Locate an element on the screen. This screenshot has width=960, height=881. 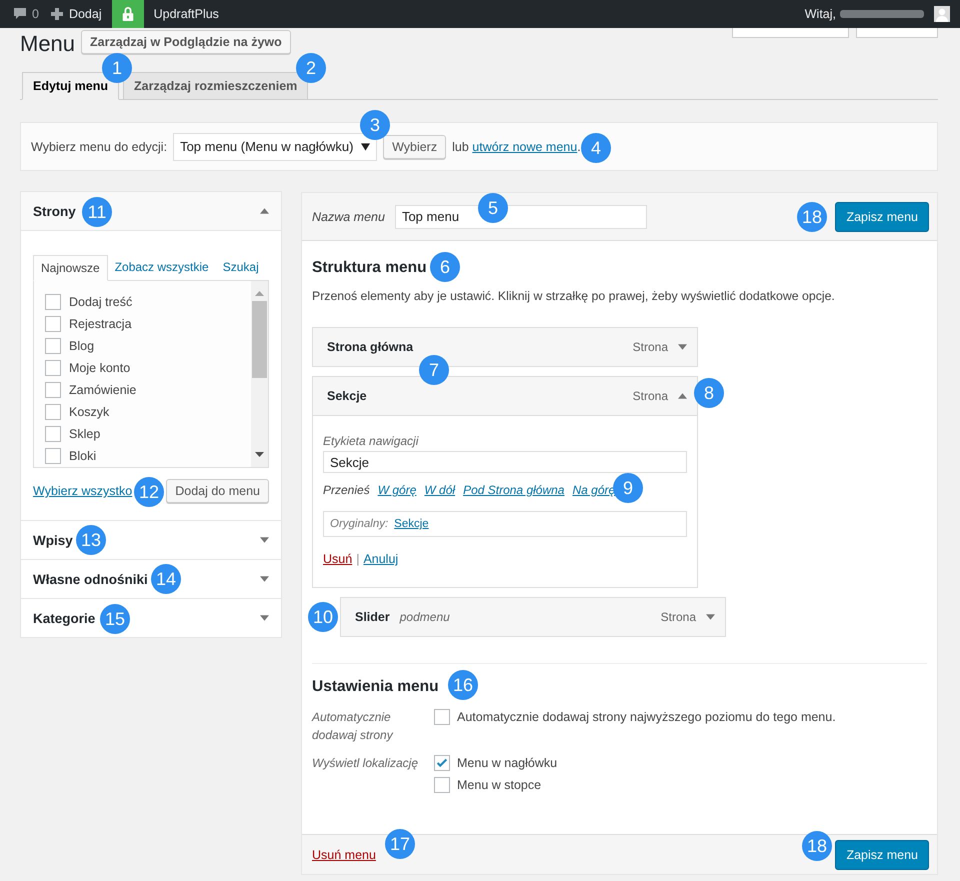
period-text: . is located at coordinates (579, 147).